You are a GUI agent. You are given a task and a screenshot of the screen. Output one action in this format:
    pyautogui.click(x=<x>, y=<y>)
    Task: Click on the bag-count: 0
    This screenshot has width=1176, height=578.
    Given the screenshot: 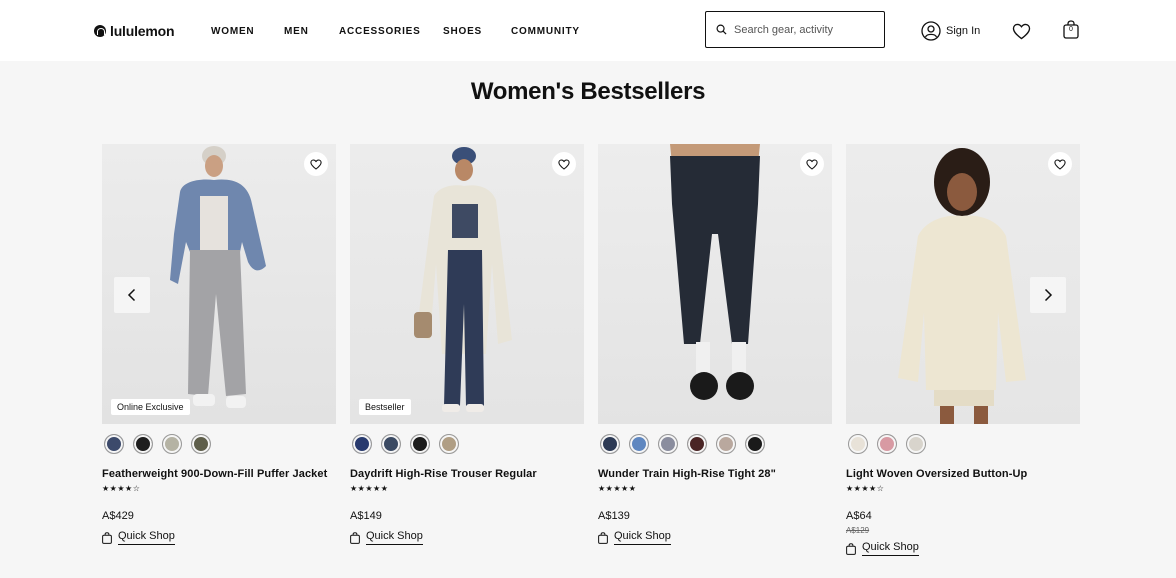 What is the action you would take?
    pyautogui.click(x=1071, y=29)
    